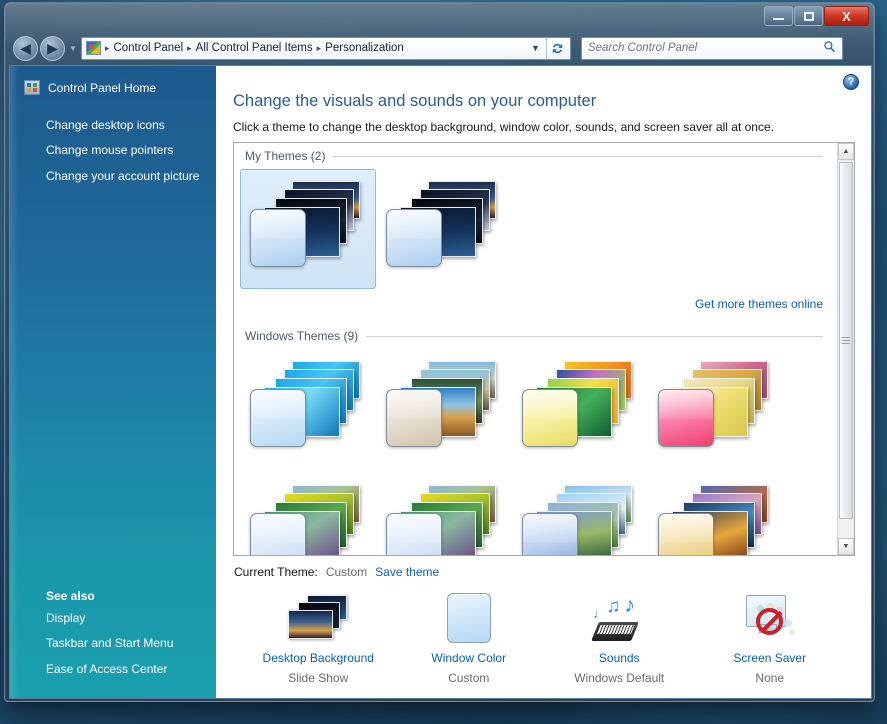 Image resolution: width=887 pixels, height=724 pixels. What do you see at coordinates (469, 678) in the screenshot?
I see `option-value: Custom` at bounding box center [469, 678].